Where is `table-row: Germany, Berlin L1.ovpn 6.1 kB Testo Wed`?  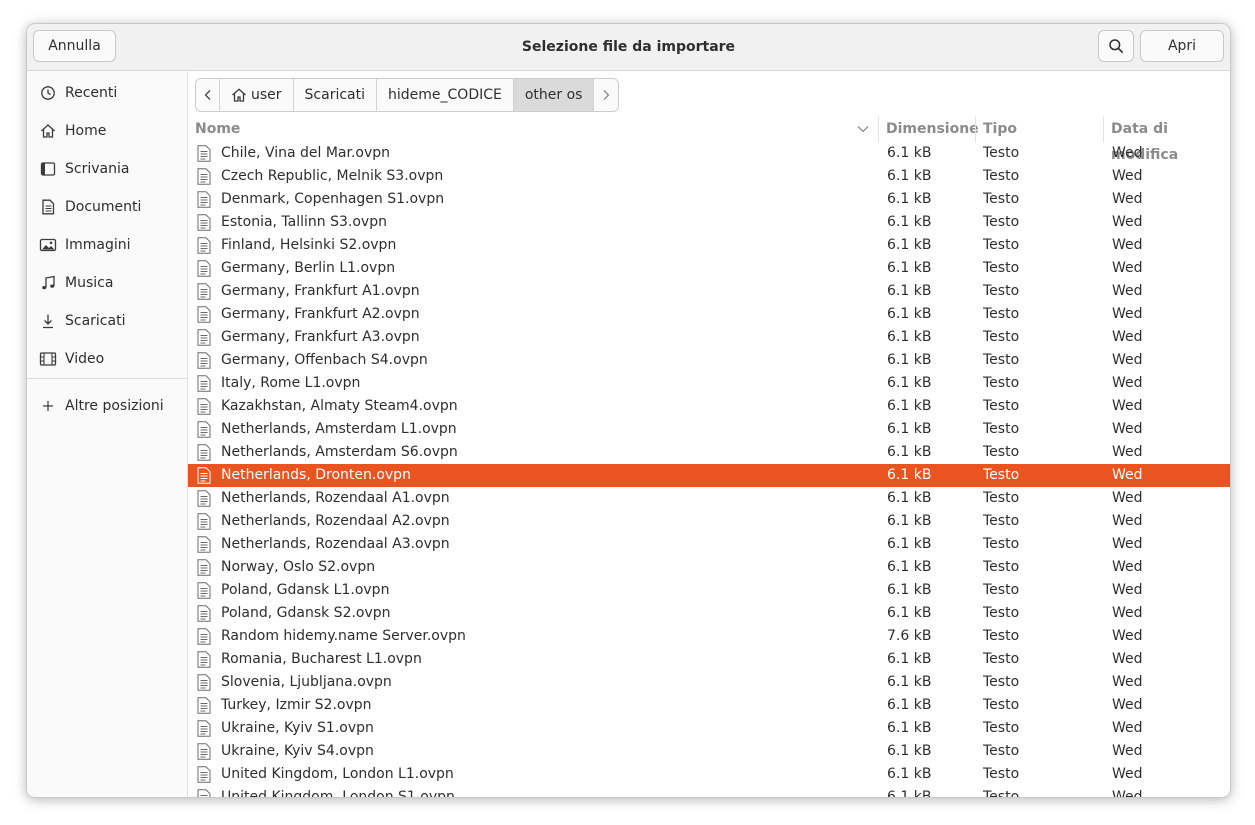
table-row: Germany, Berlin L1.ovpn 6.1 kB Testo Wed is located at coordinates (709, 268).